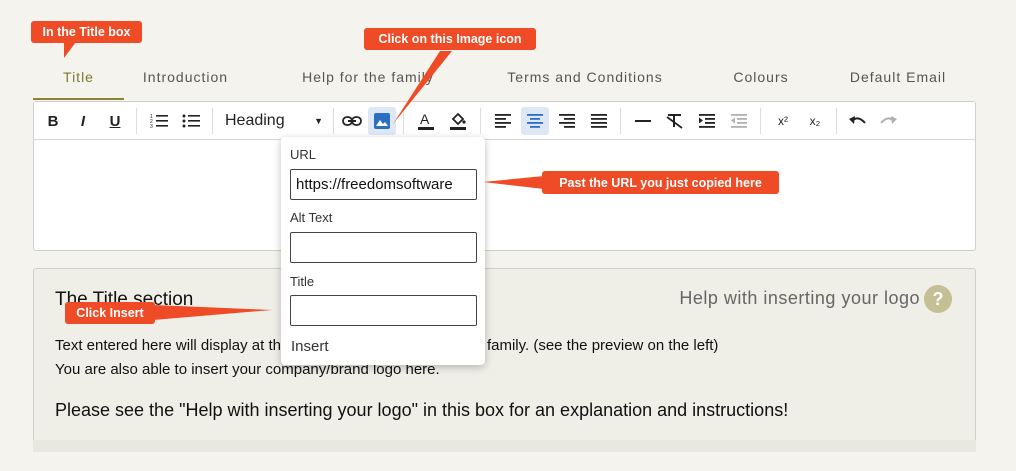 The image size is (1016, 471). I want to click on title-callout-pointer, so click(70, 50).